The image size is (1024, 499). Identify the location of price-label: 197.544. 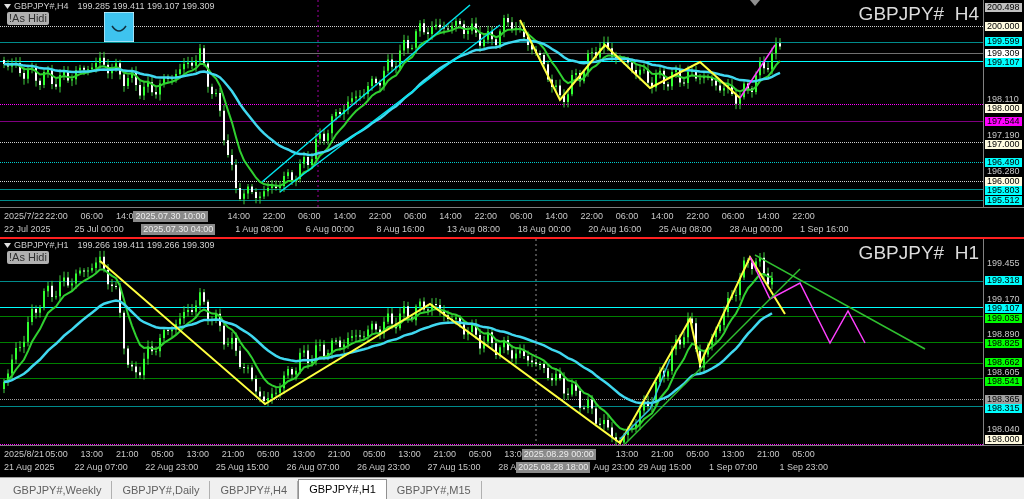
(1003, 121).